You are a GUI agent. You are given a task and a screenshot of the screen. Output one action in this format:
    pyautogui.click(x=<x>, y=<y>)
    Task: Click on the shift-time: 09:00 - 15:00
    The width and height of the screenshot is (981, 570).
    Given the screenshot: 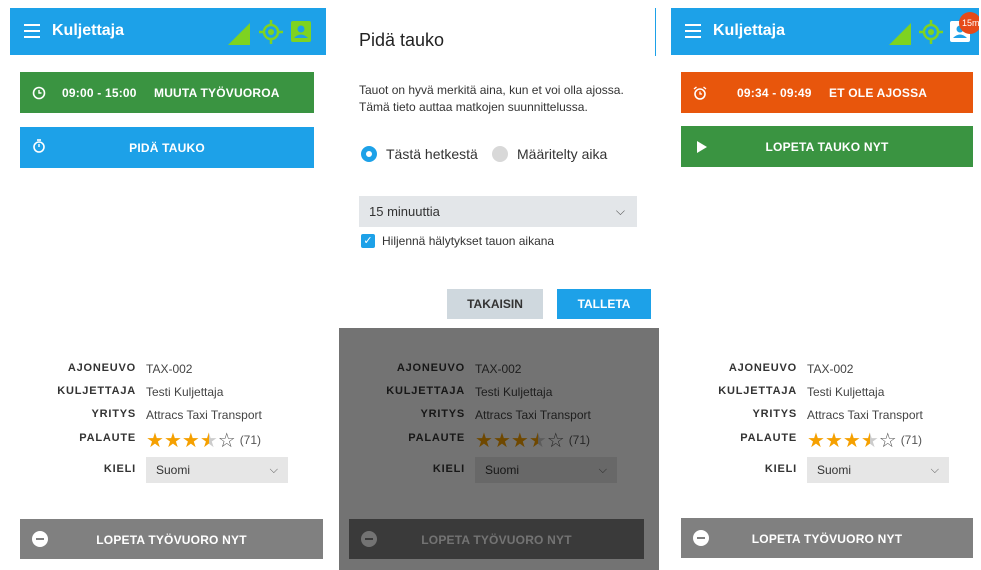 What is the action you would take?
    pyautogui.click(x=99, y=93)
    